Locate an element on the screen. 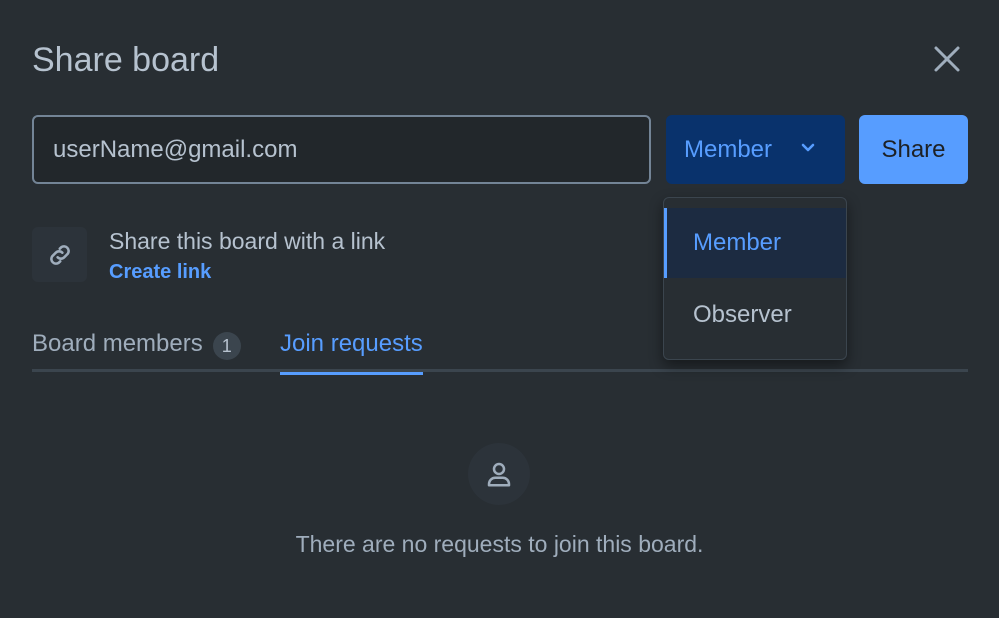 The image size is (999, 618). link-icon is located at coordinates (59, 254).